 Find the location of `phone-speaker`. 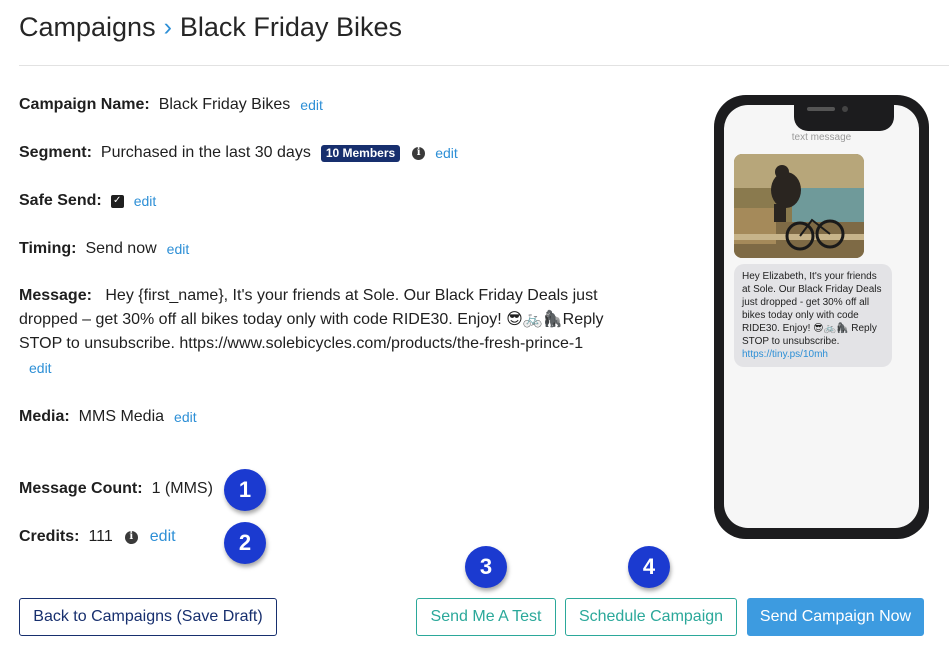

phone-speaker is located at coordinates (821, 109).